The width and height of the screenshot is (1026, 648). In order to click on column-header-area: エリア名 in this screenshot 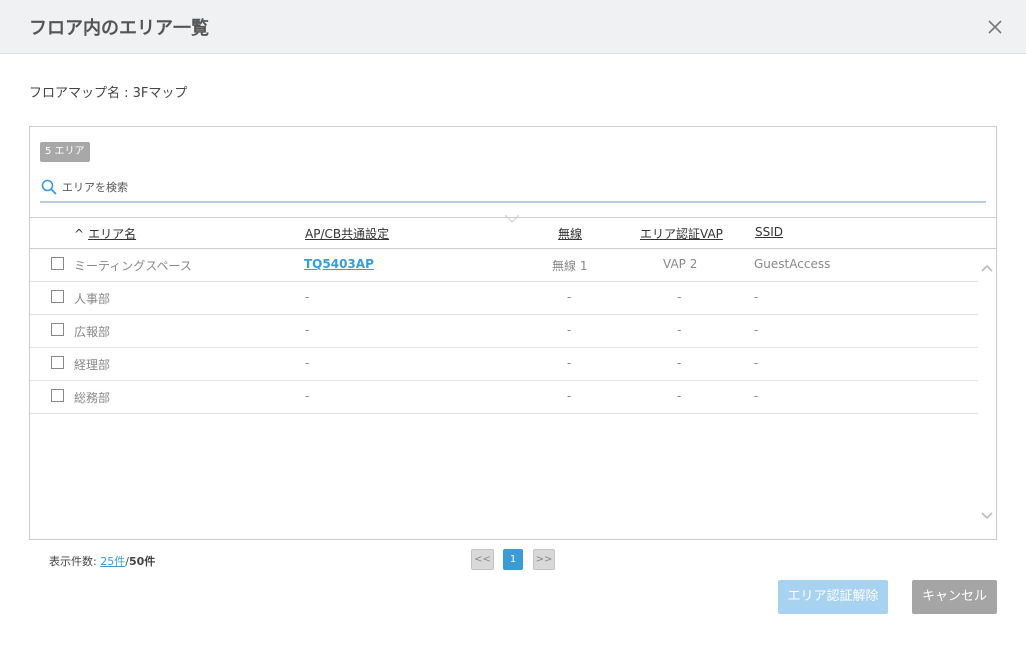, I will do `click(105, 233)`.